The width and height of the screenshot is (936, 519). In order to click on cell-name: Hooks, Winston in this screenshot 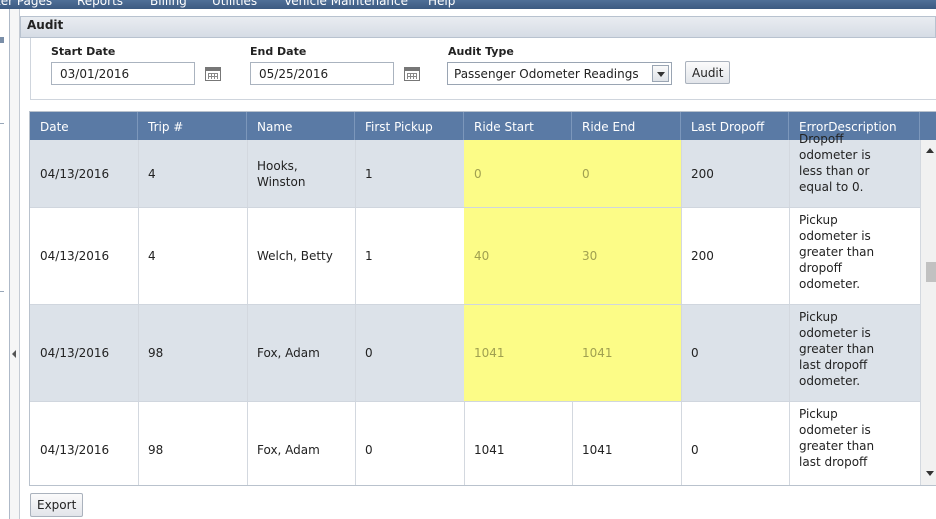, I will do `click(281, 173)`.